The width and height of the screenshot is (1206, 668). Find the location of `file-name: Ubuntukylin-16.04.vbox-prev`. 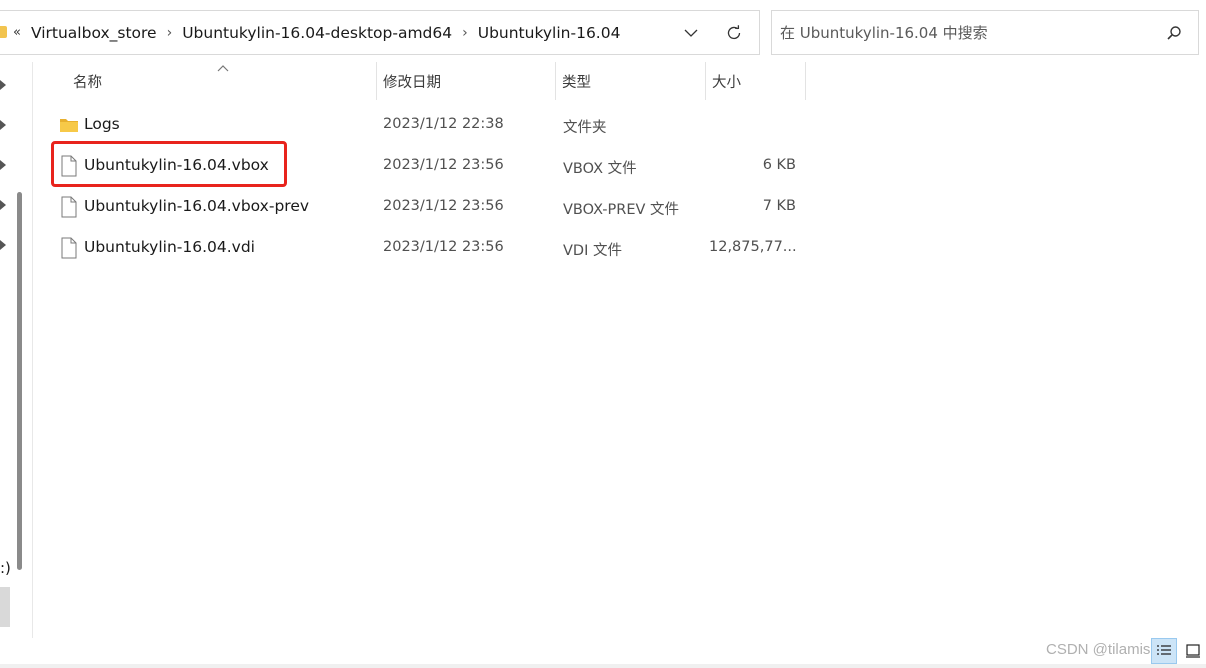

file-name: Ubuntukylin-16.04.vbox-prev is located at coordinates (197, 206).